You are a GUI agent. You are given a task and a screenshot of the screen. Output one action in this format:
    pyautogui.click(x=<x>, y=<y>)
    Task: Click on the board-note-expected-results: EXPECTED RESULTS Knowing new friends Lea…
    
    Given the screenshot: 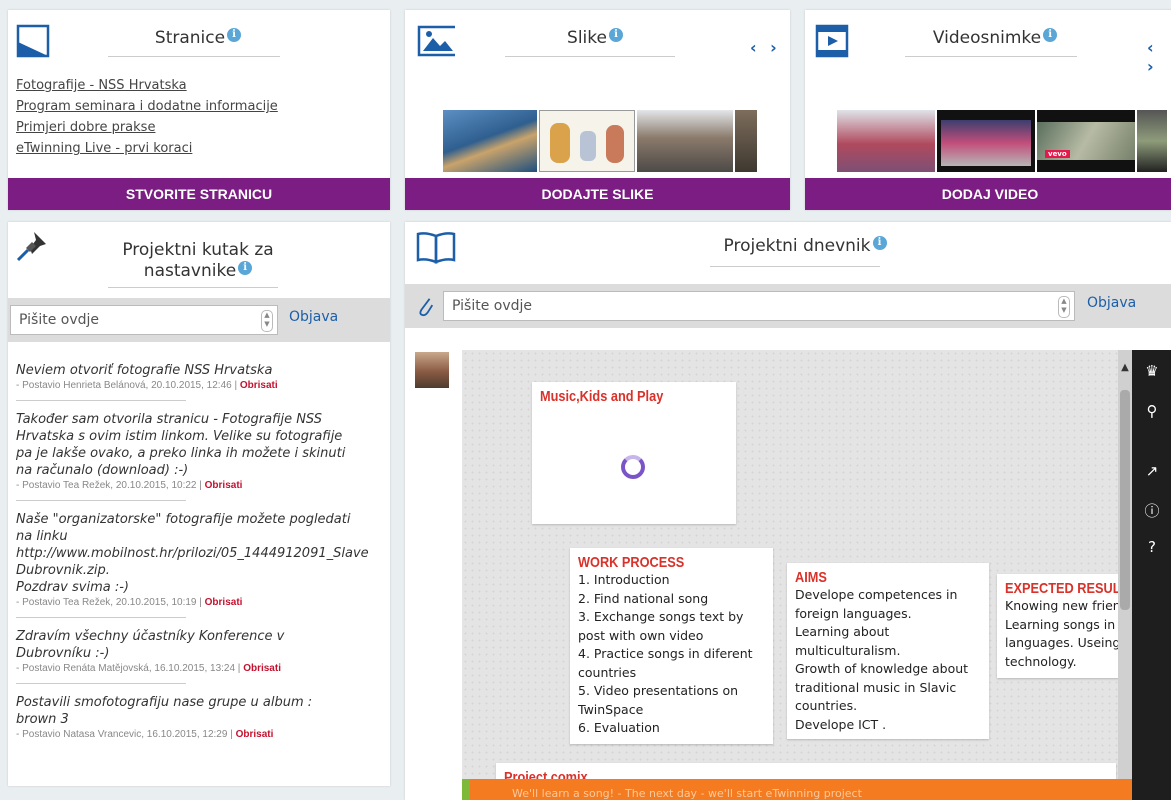 What is the action you would take?
    pyautogui.click(x=1064, y=626)
    